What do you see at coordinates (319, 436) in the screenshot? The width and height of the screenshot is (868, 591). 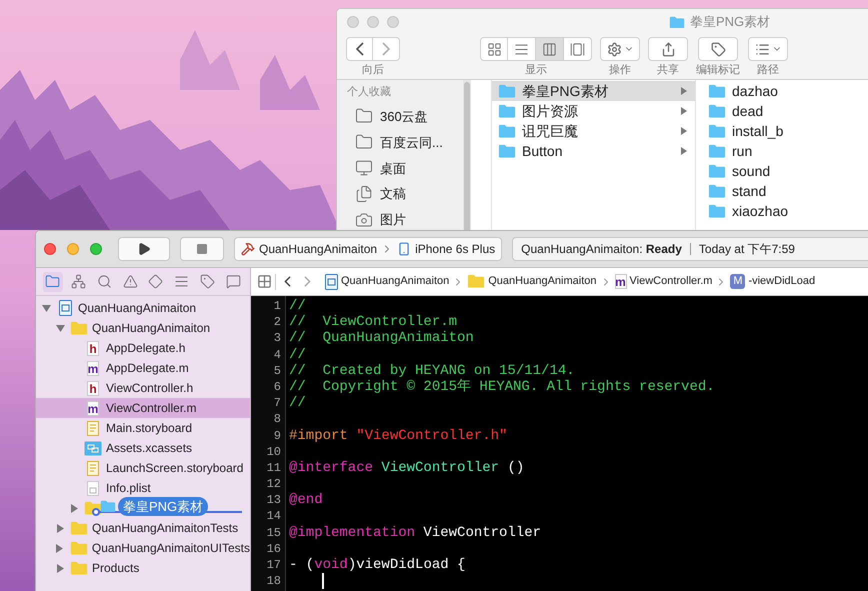 I see `code-token: #import` at bounding box center [319, 436].